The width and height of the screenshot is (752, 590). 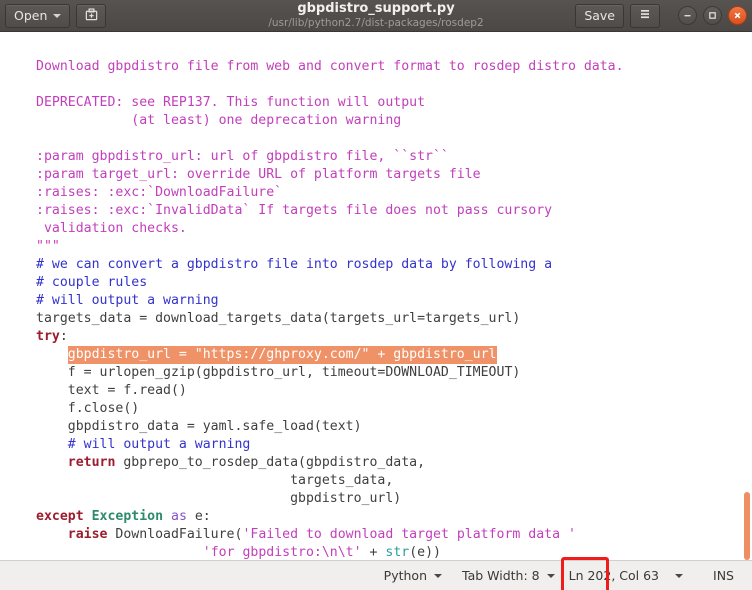 What do you see at coordinates (394, 391) in the screenshot?
I see `code-line: text = f.read()` at bounding box center [394, 391].